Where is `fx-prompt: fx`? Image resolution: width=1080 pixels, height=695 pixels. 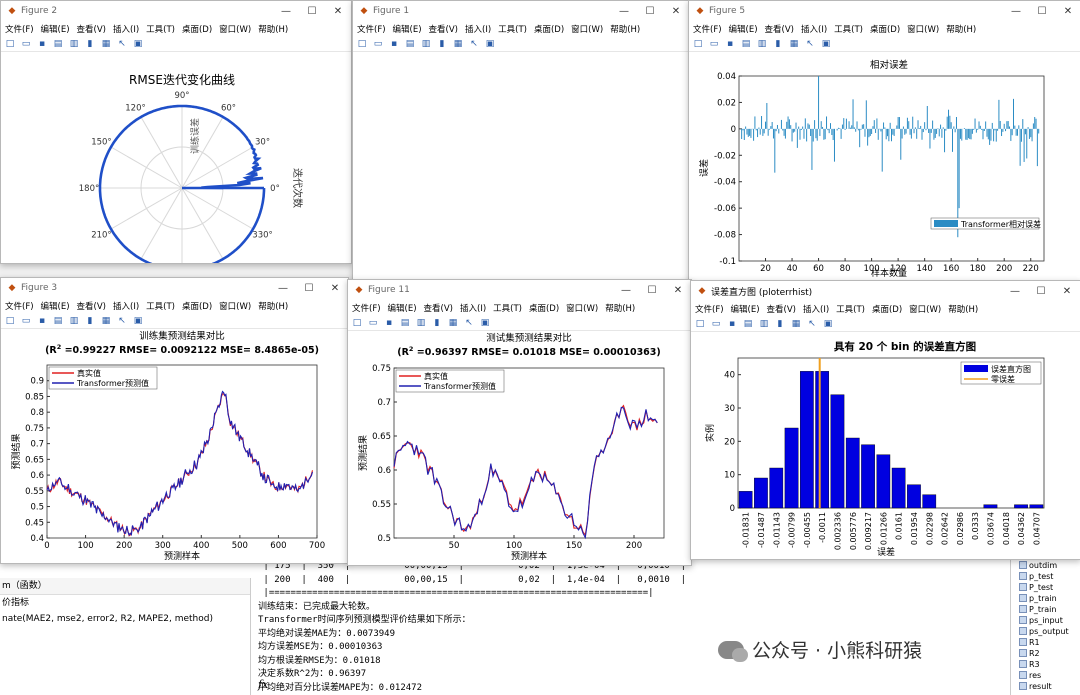
fx-prompt: fx is located at coordinates (263, 684).